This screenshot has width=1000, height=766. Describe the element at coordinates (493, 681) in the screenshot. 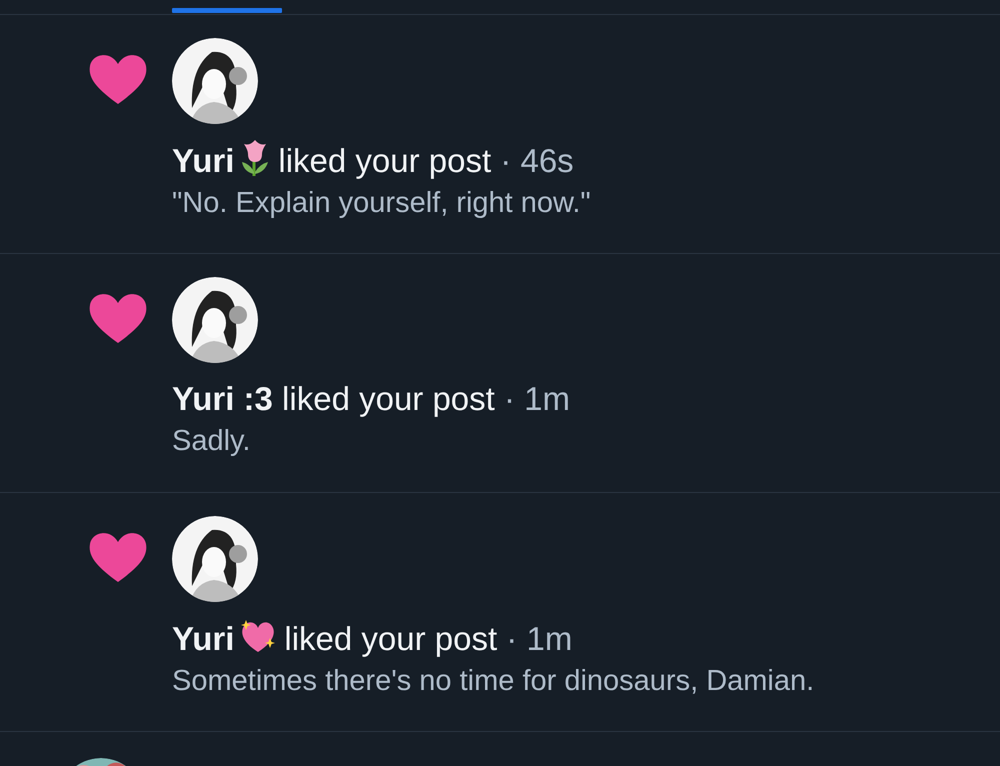

I see `post-excerpt: Sometimes there's no time for dinosaurs, Damian.` at that location.